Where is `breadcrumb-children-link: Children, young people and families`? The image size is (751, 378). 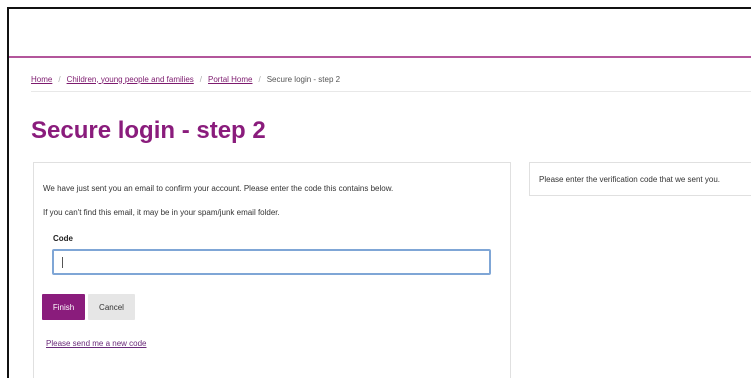
breadcrumb-children-link: Children, young people and families is located at coordinates (130, 79).